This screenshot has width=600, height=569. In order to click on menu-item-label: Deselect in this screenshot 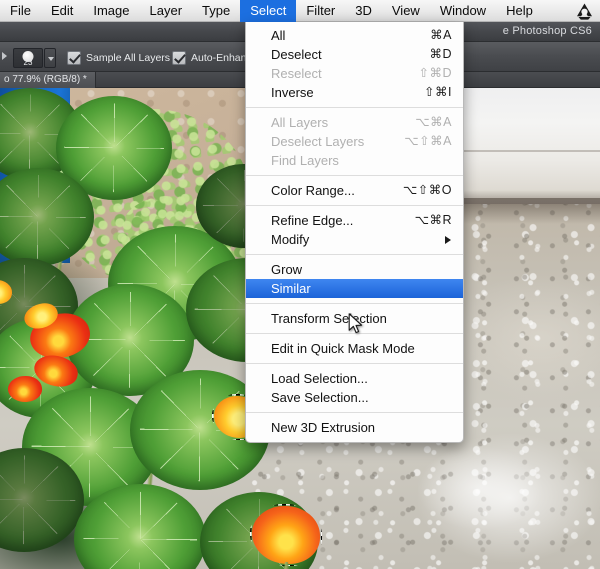, I will do `click(296, 54)`.